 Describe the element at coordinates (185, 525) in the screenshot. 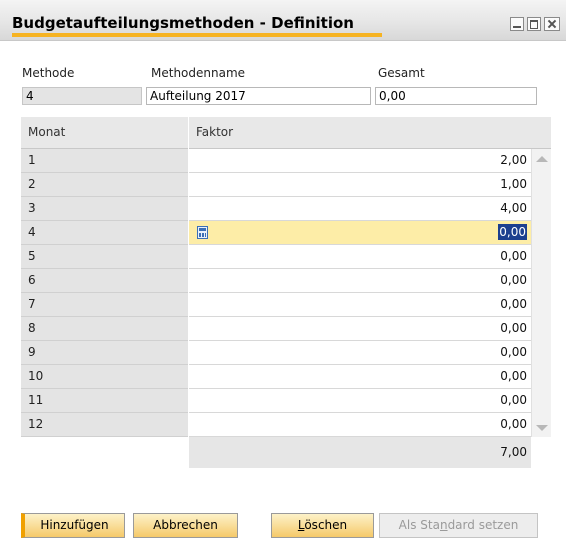

I see `cancel-button: Abbrechen` at that location.